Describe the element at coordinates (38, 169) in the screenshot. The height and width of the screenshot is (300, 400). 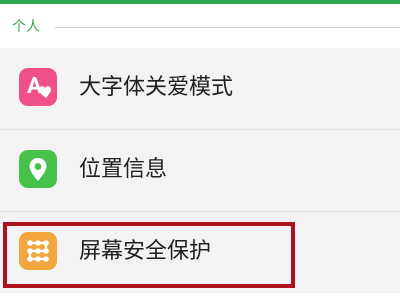
I see `location-pin-icon` at that location.